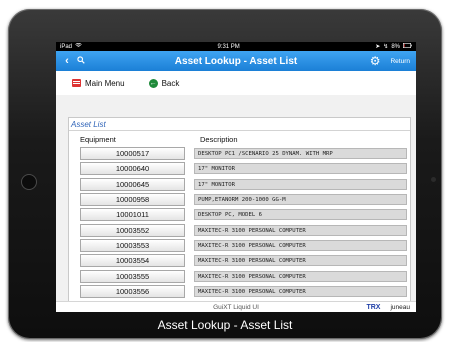 The height and width of the screenshot is (342, 450). I want to click on table-row: 10001011 DESKTOP PC, MODEL 6, so click(239, 214).